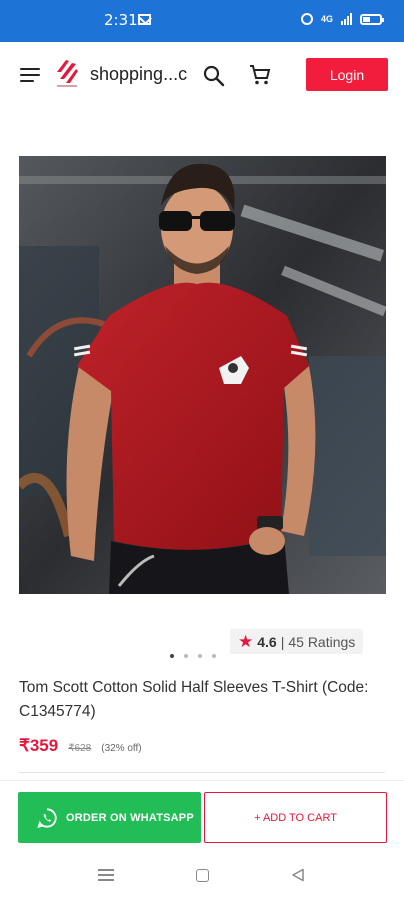 This screenshot has height=900, width=404. Describe the element at coordinates (202, 772) in the screenshot. I see `divider` at that location.